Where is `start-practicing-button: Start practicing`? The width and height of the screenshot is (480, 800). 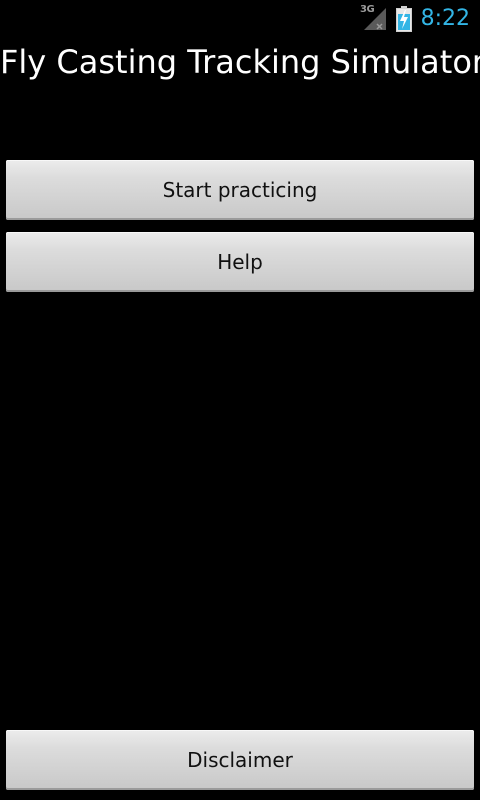
start-practicing-button: Start practicing is located at coordinates (240, 190).